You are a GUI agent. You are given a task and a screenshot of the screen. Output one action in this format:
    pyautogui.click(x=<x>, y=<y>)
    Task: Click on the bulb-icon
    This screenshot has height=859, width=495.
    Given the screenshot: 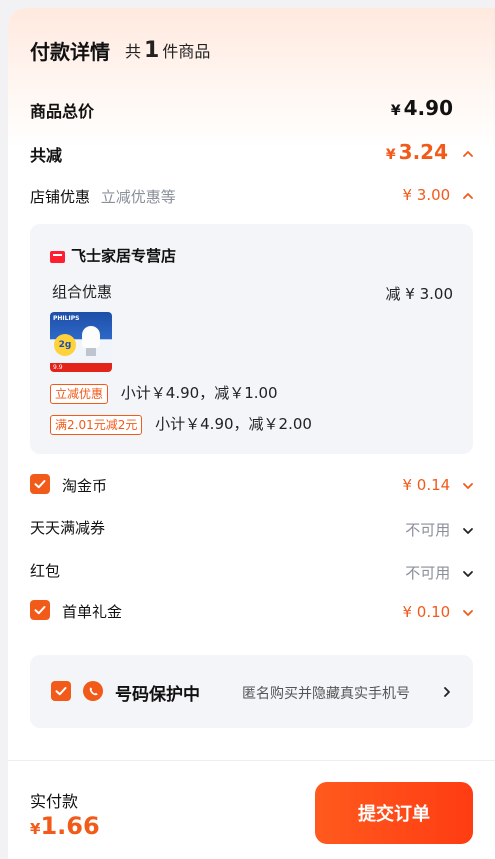 What is the action you would take?
    pyautogui.click(x=91, y=337)
    